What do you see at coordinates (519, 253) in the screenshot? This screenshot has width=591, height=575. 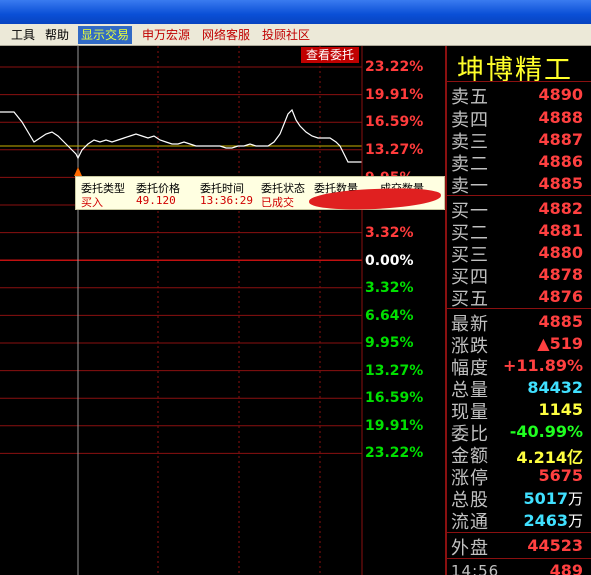 I see `bid-row: 买三 4880` at bounding box center [519, 253].